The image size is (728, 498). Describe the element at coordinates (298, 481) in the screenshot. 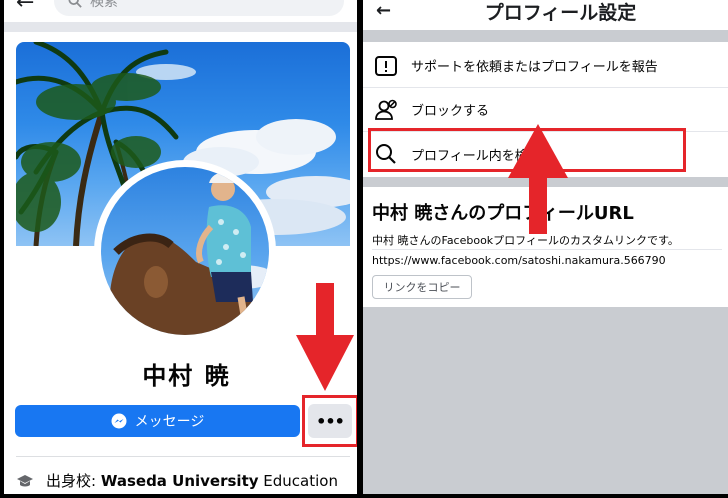

I see `education-suffix: Education` at that location.